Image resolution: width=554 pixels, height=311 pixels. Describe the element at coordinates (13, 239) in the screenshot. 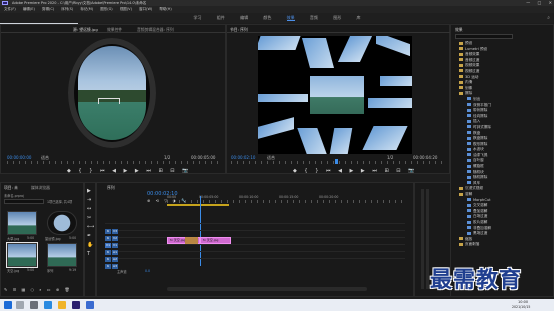

I see `project-item-name: 大草.jpg` at that location.